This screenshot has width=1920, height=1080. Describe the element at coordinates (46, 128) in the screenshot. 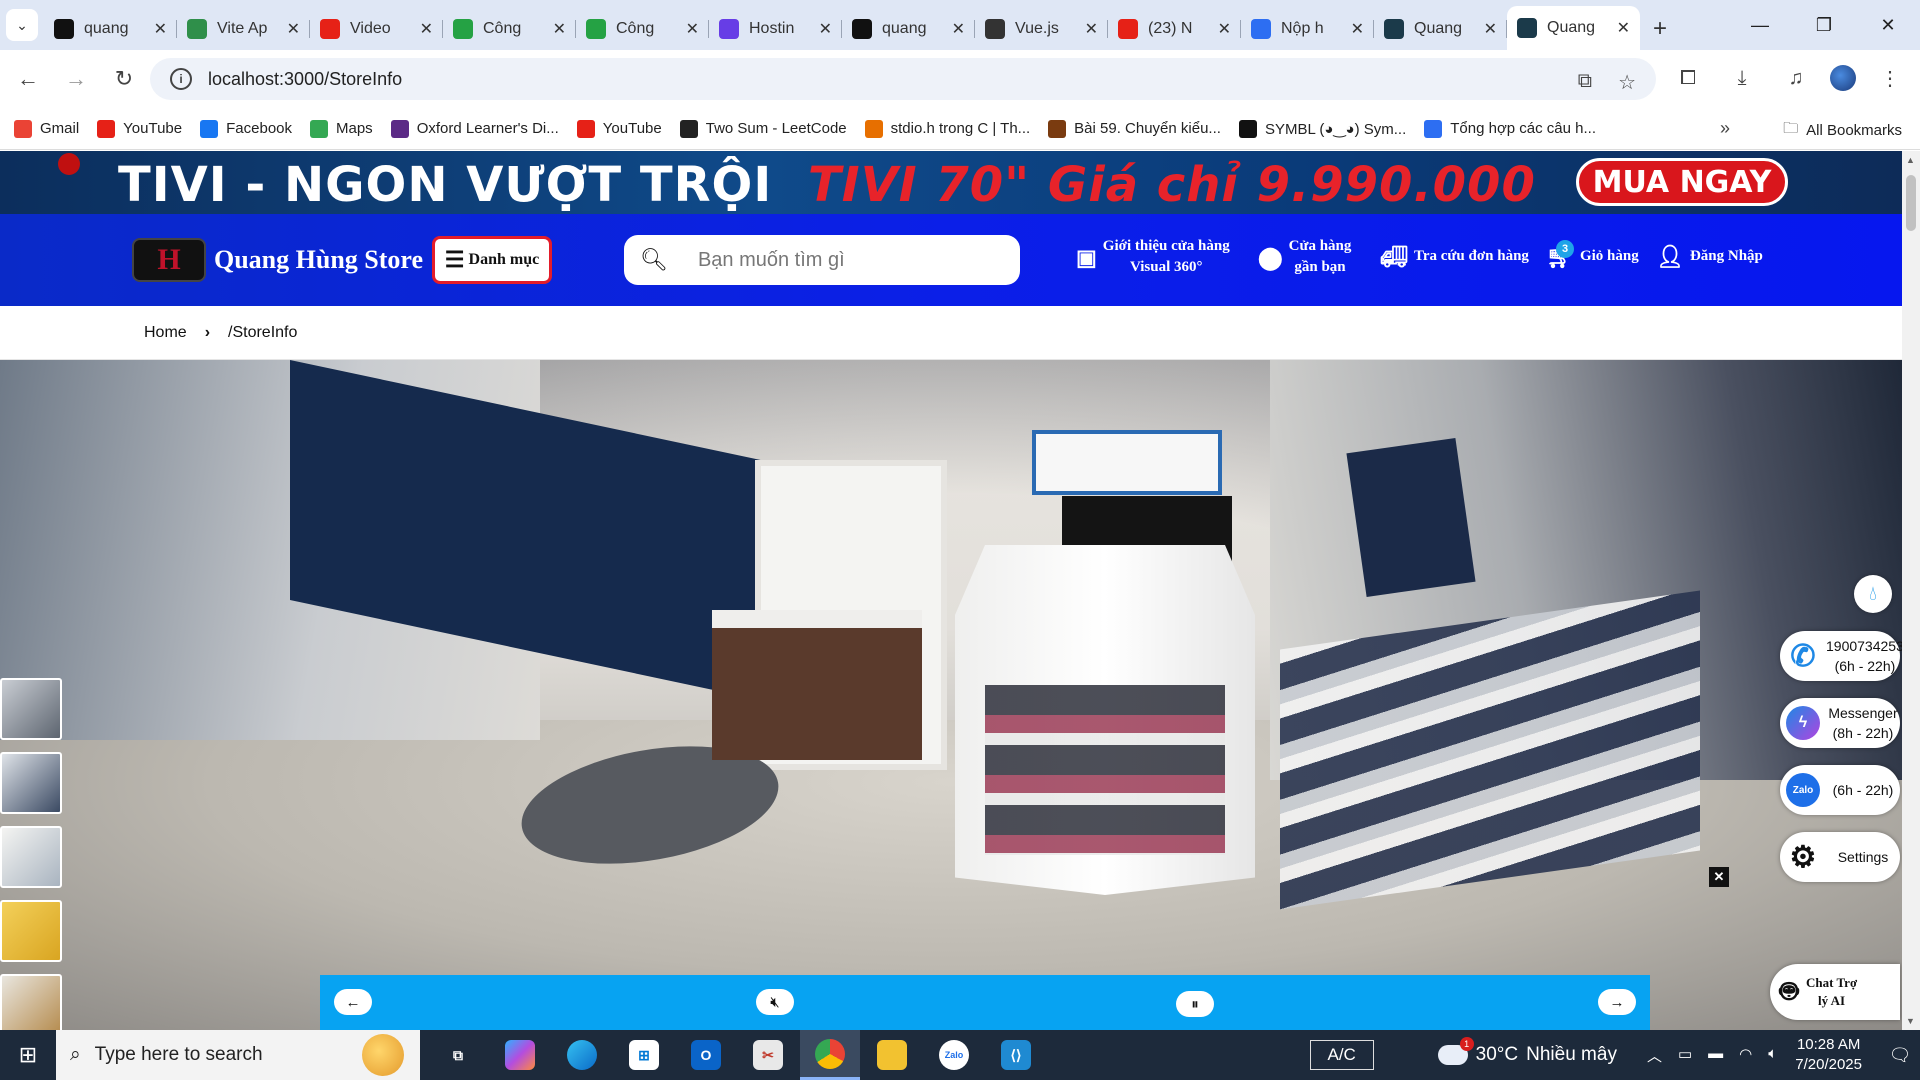

I see `bookmark-item: Gmail` at that location.